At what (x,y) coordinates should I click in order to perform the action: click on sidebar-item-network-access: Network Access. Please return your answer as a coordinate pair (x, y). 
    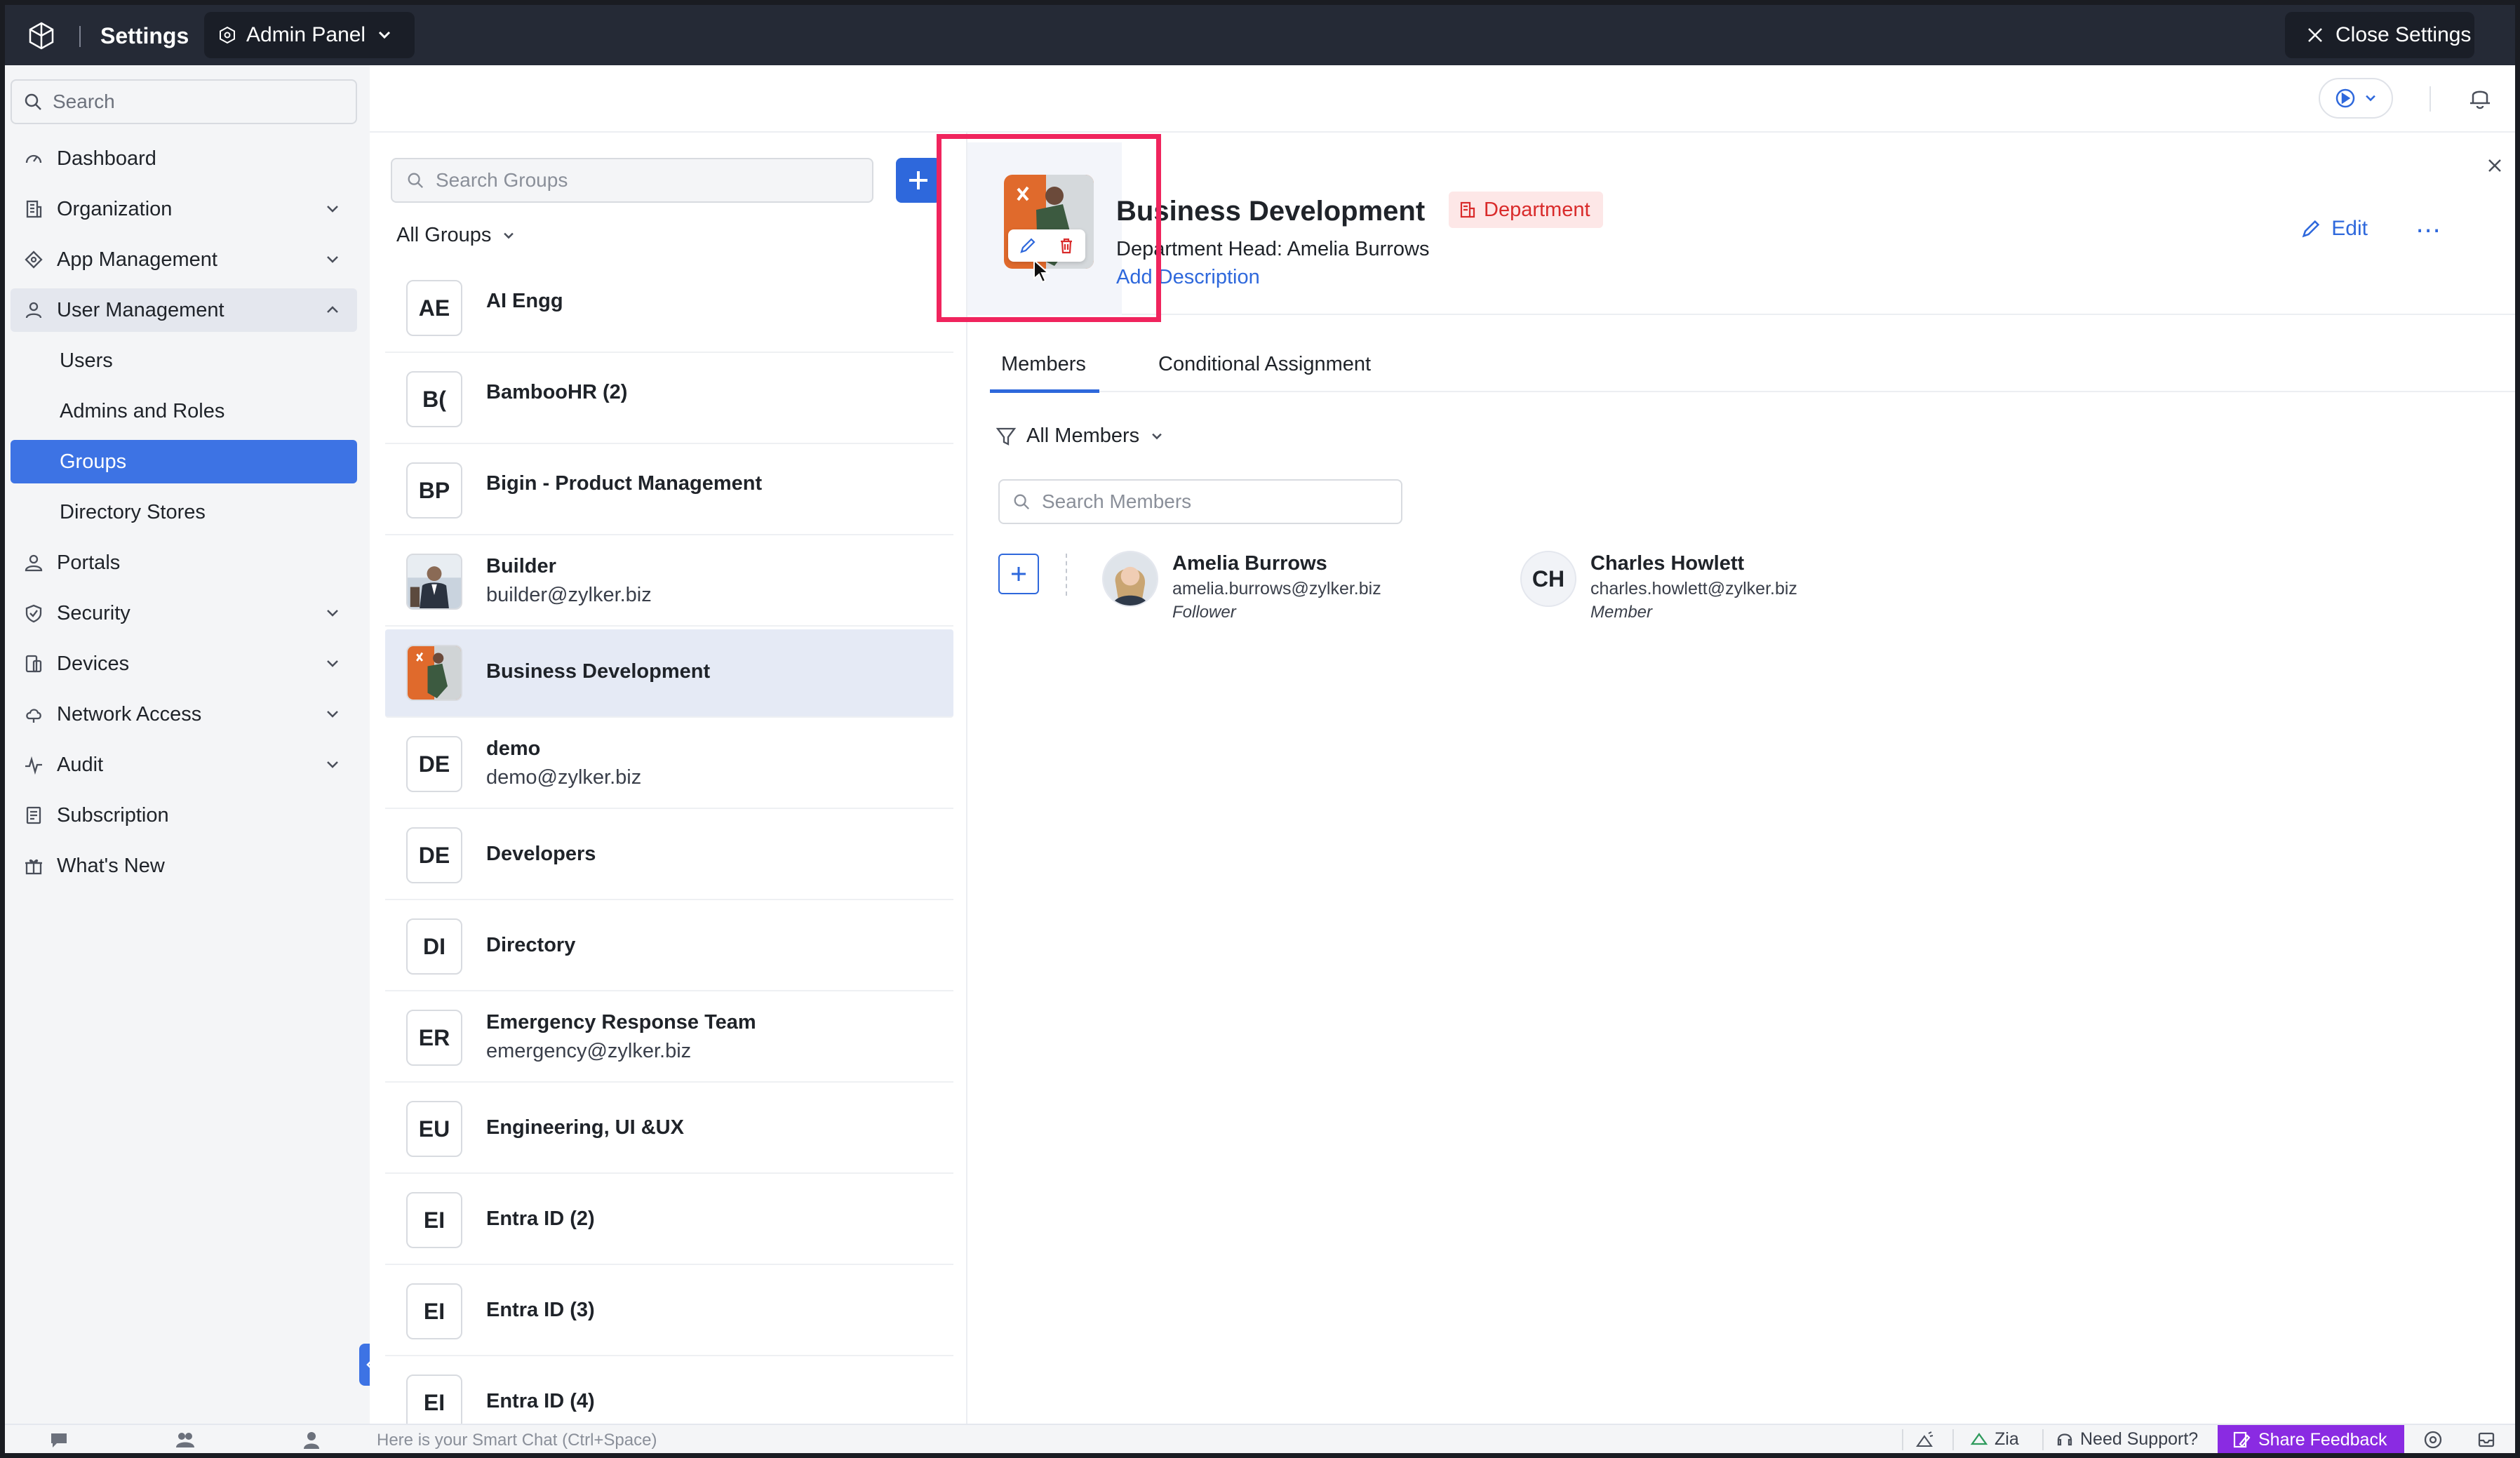
    Looking at the image, I should click on (184, 714).